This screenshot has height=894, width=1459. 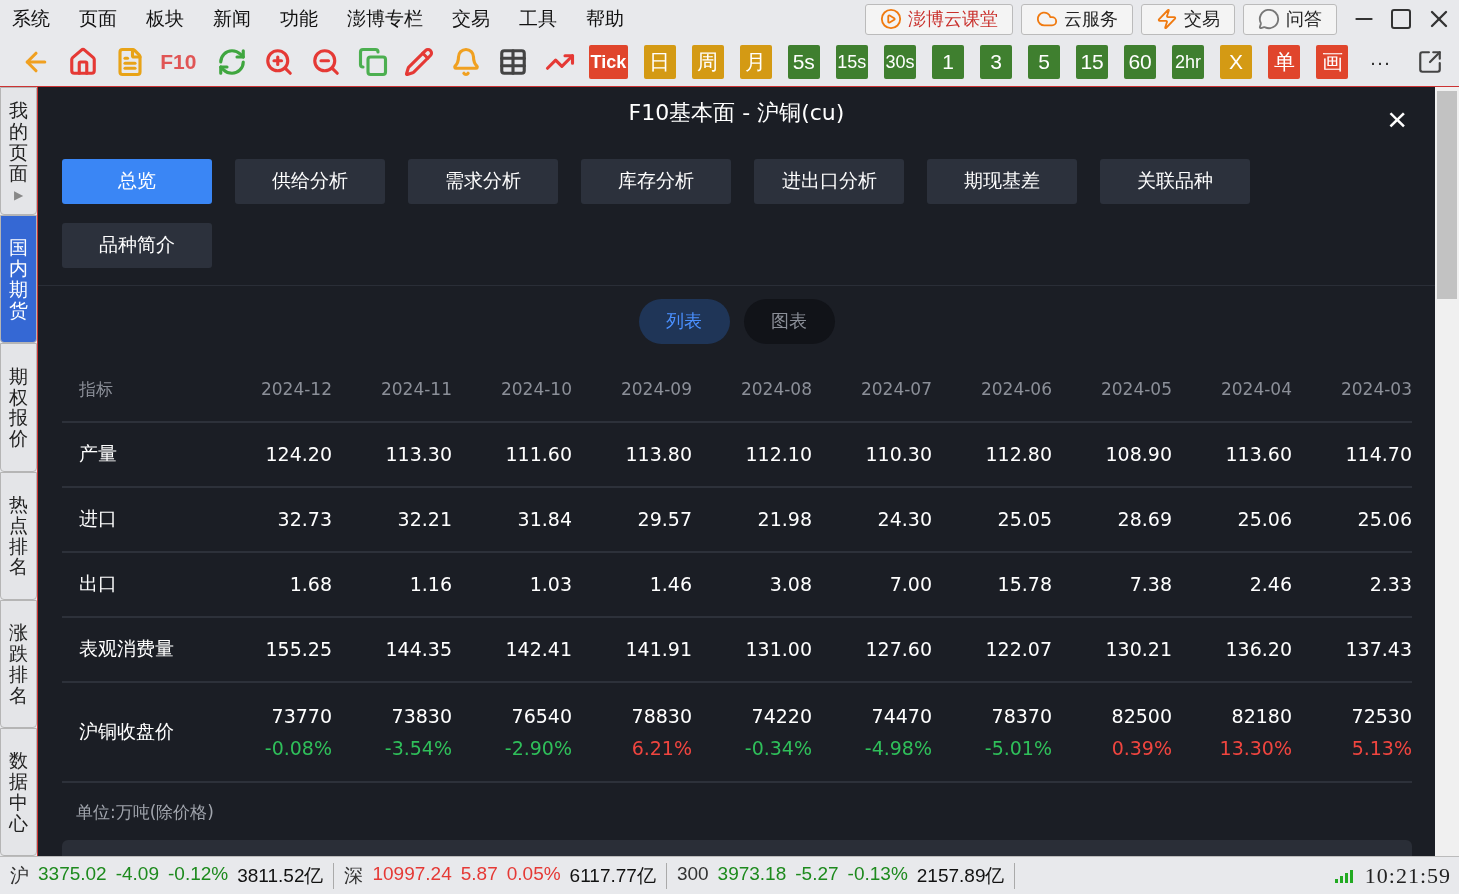 I want to click on period-button: 15s, so click(x=851, y=62).